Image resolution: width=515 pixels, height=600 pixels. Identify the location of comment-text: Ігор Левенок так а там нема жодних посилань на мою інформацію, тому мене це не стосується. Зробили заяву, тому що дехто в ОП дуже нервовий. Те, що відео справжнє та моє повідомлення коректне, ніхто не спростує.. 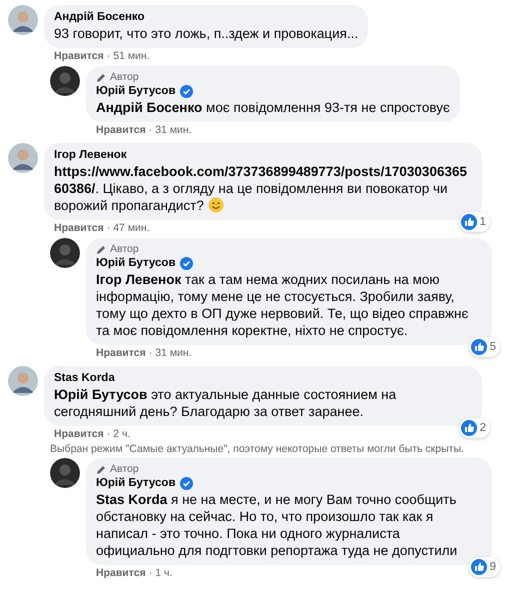
(283, 305).